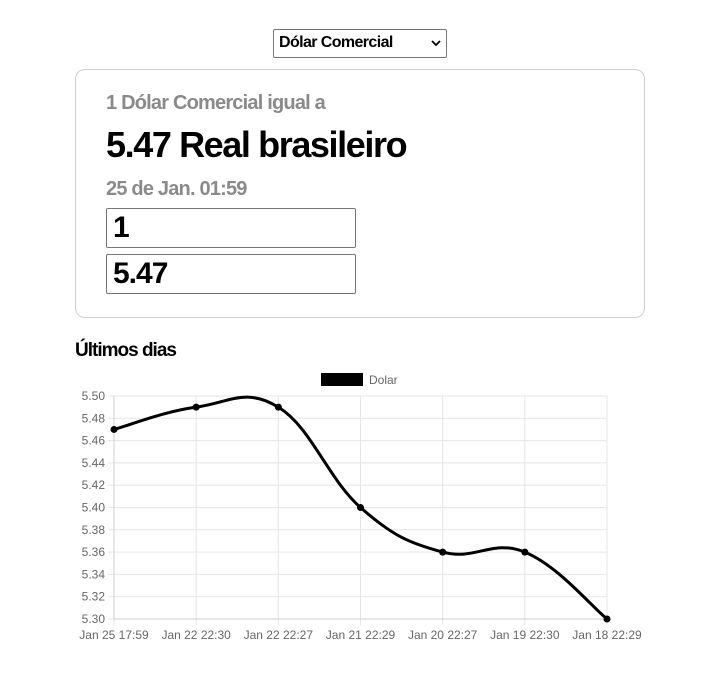 This screenshot has height=699, width=708. Describe the element at coordinates (443, 635) in the screenshot. I see `x-tick-label: Jan 20 22:27` at that location.